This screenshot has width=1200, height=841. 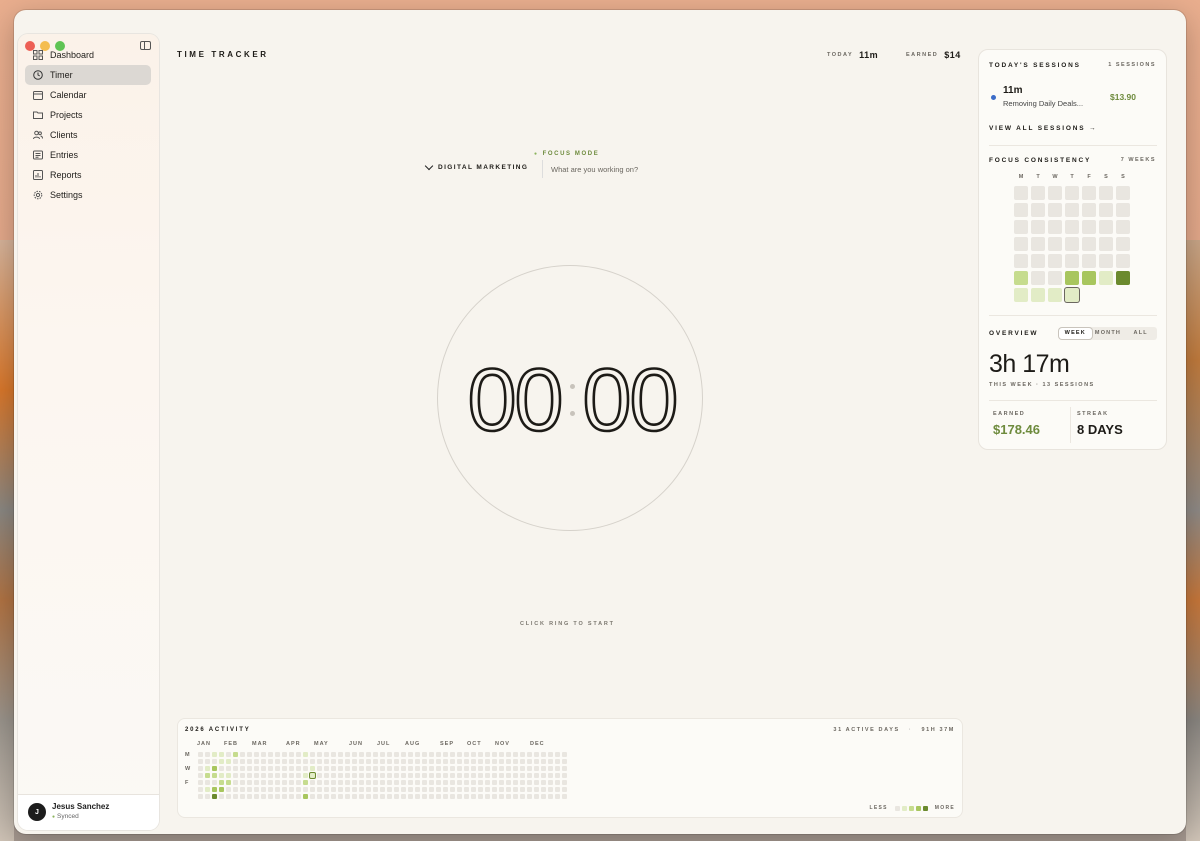 What do you see at coordinates (612, 169) in the screenshot?
I see `task-input` at bounding box center [612, 169].